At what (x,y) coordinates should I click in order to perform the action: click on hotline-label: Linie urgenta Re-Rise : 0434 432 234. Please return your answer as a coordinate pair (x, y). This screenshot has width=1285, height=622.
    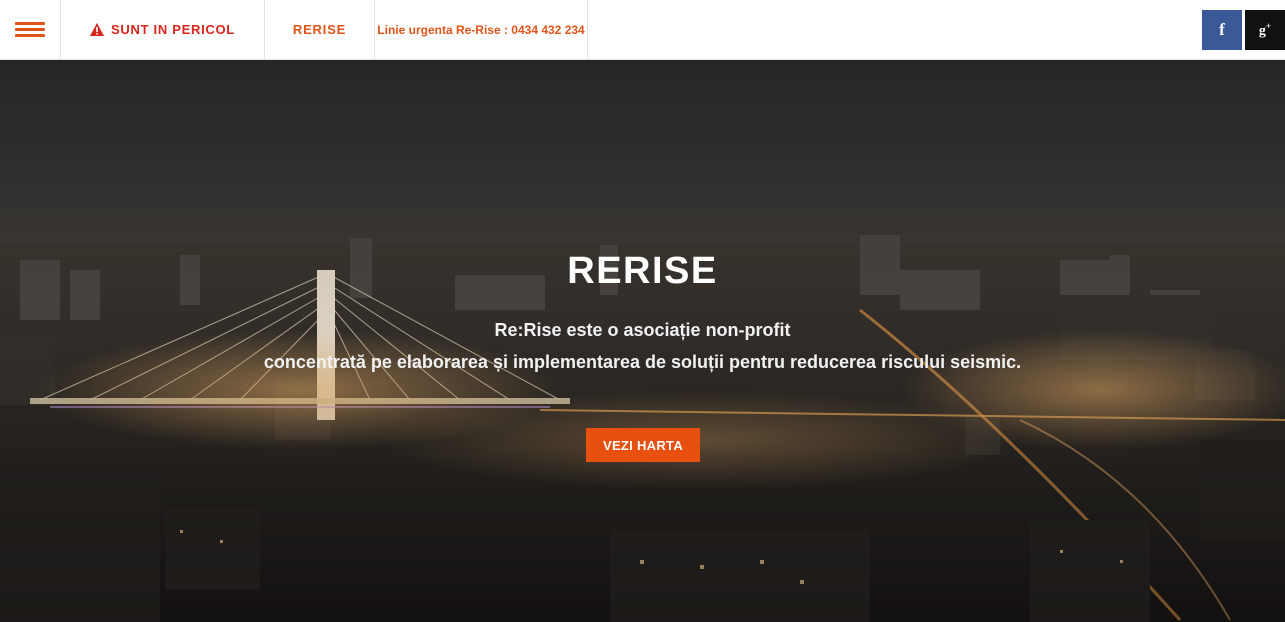
    Looking at the image, I should click on (481, 29).